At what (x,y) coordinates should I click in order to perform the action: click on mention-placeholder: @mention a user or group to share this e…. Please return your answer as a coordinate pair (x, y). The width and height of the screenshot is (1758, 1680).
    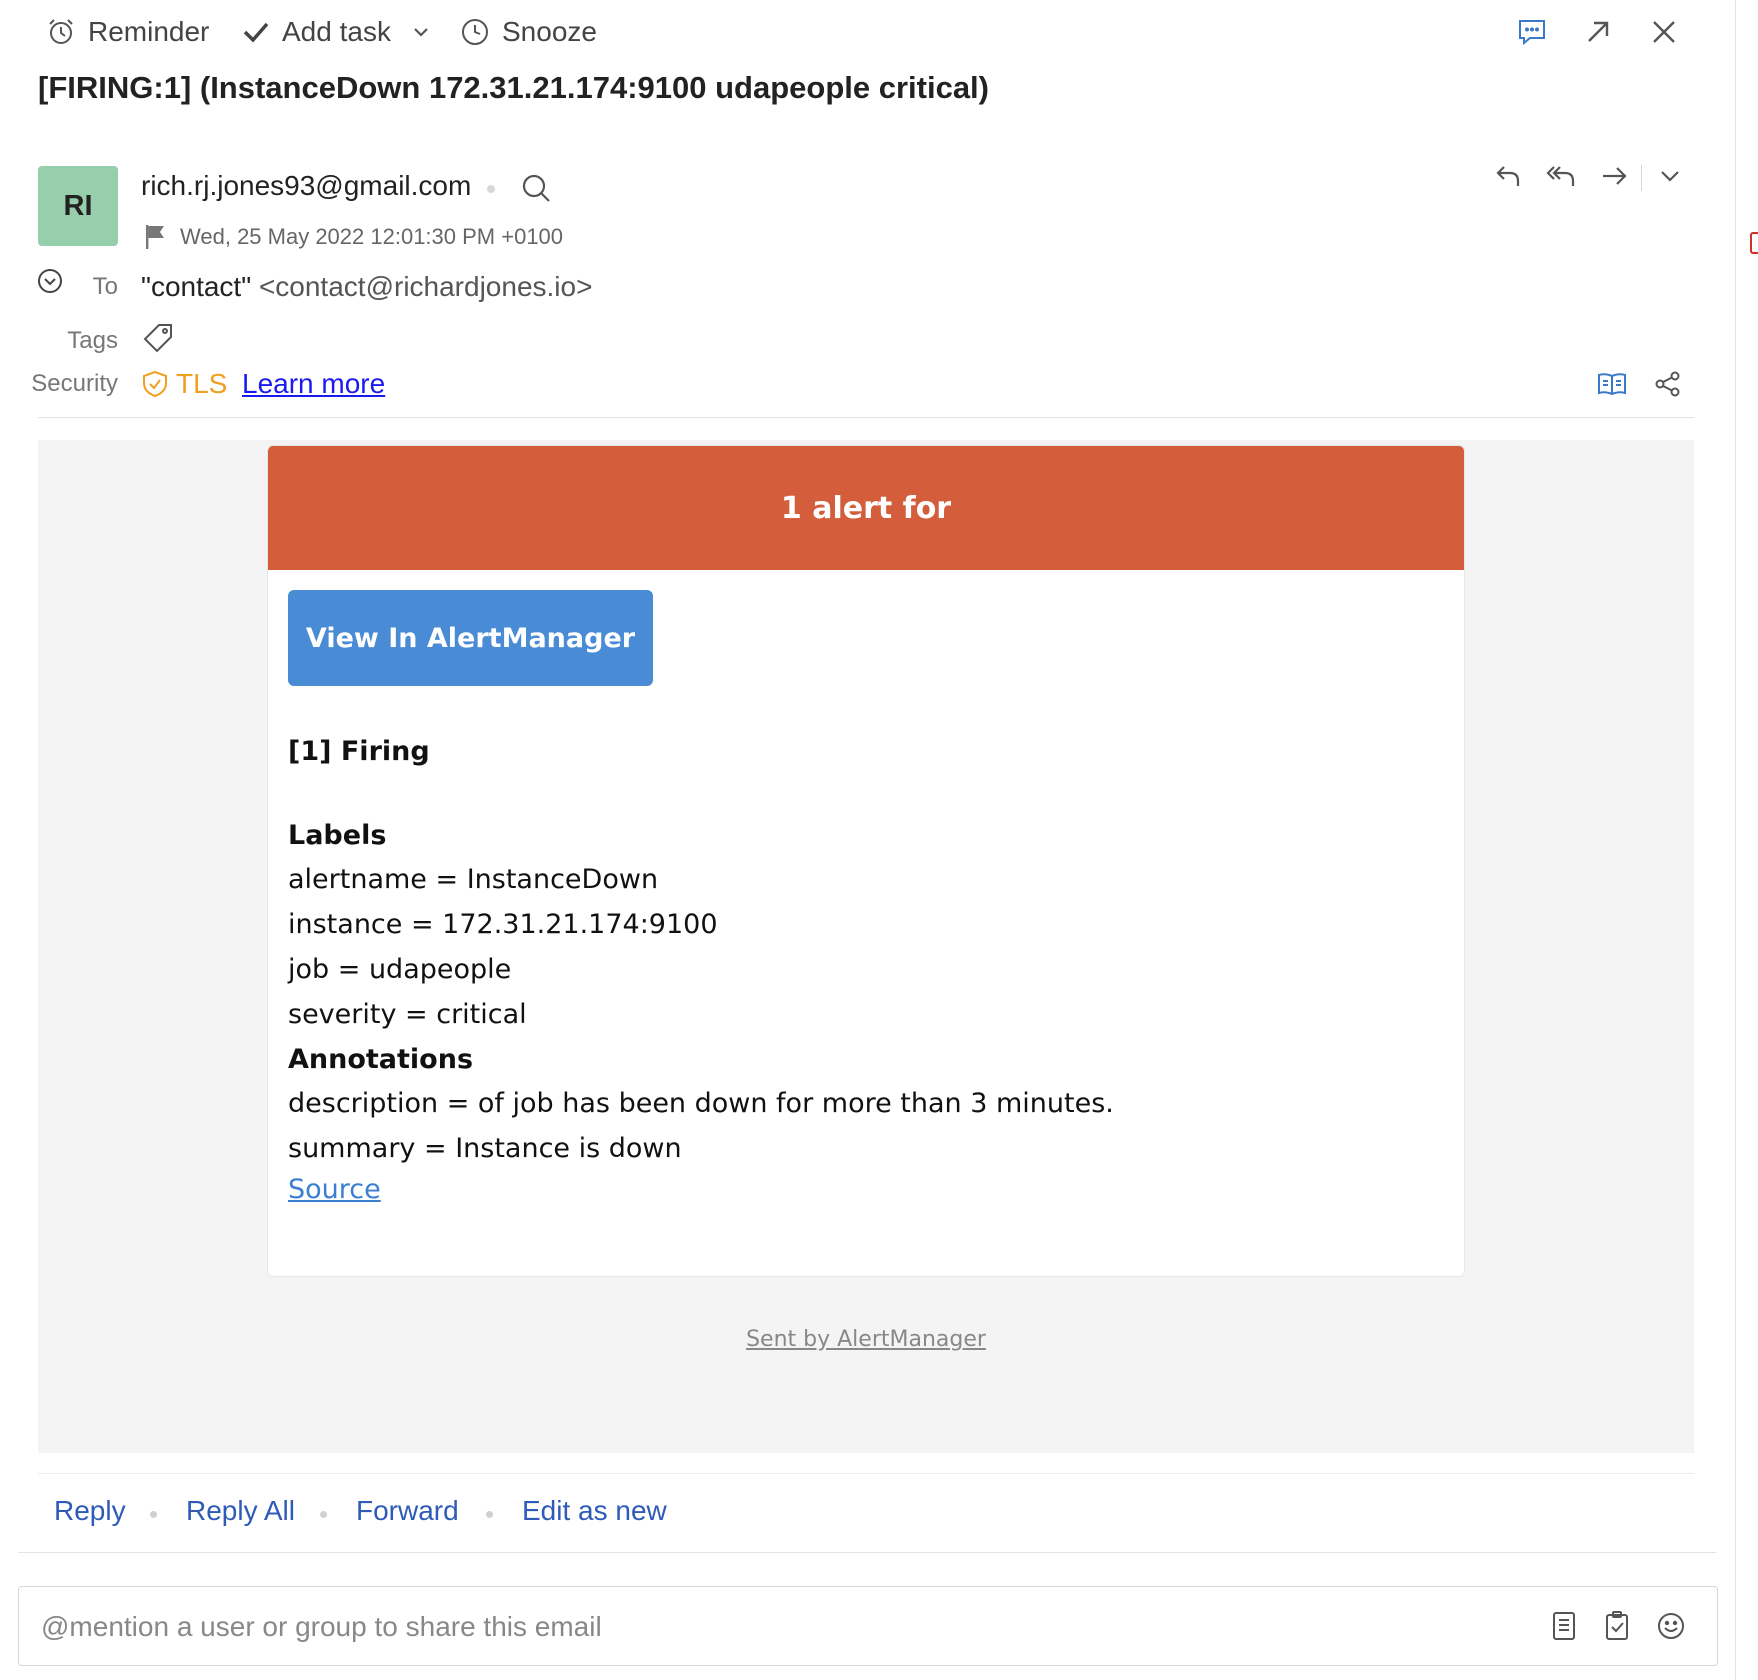
    Looking at the image, I should click on (321, 1626).